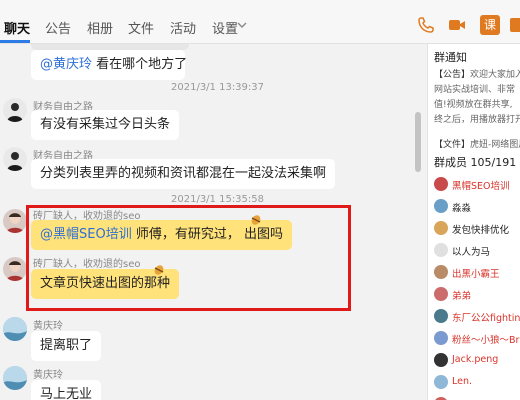 The width and height of the screenshot is (520, 400). Describe the element at coordinates (418, 142) in the screenshot. I see `chat-scrollbar-thumb` at that location.